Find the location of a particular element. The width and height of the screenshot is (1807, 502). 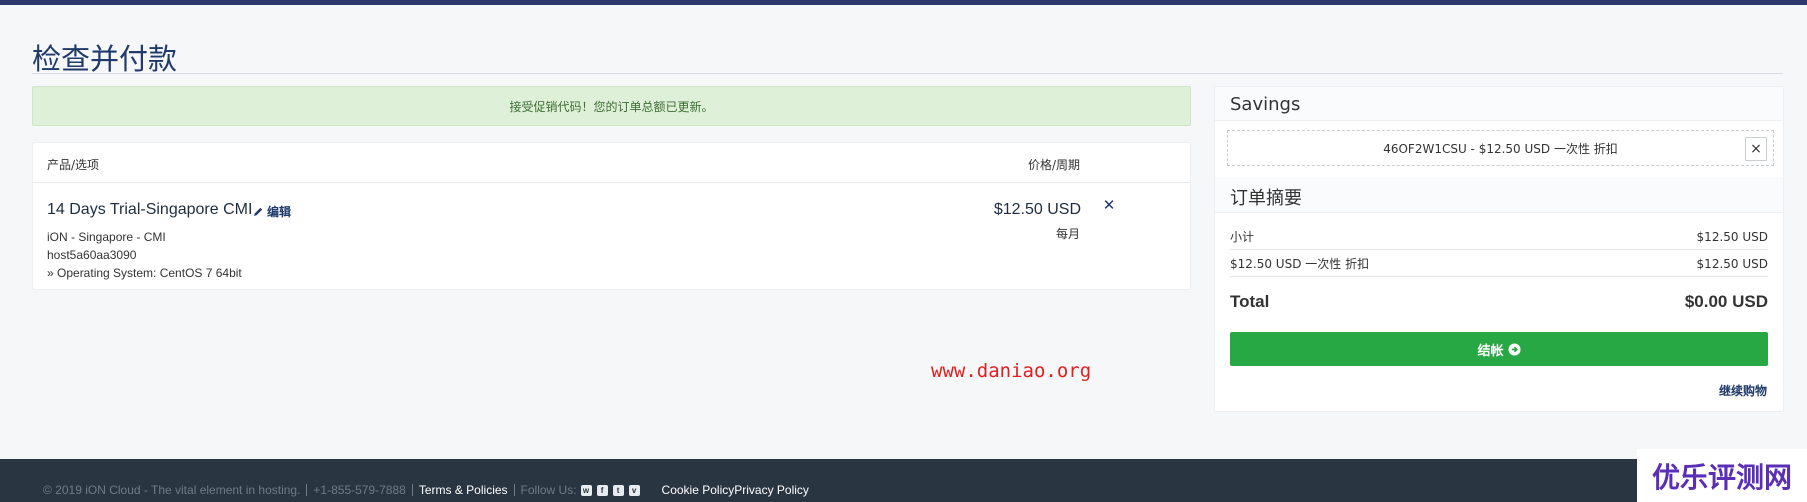

footer-phone: +1-855-579-7888 is located at coordinates (359, 490).